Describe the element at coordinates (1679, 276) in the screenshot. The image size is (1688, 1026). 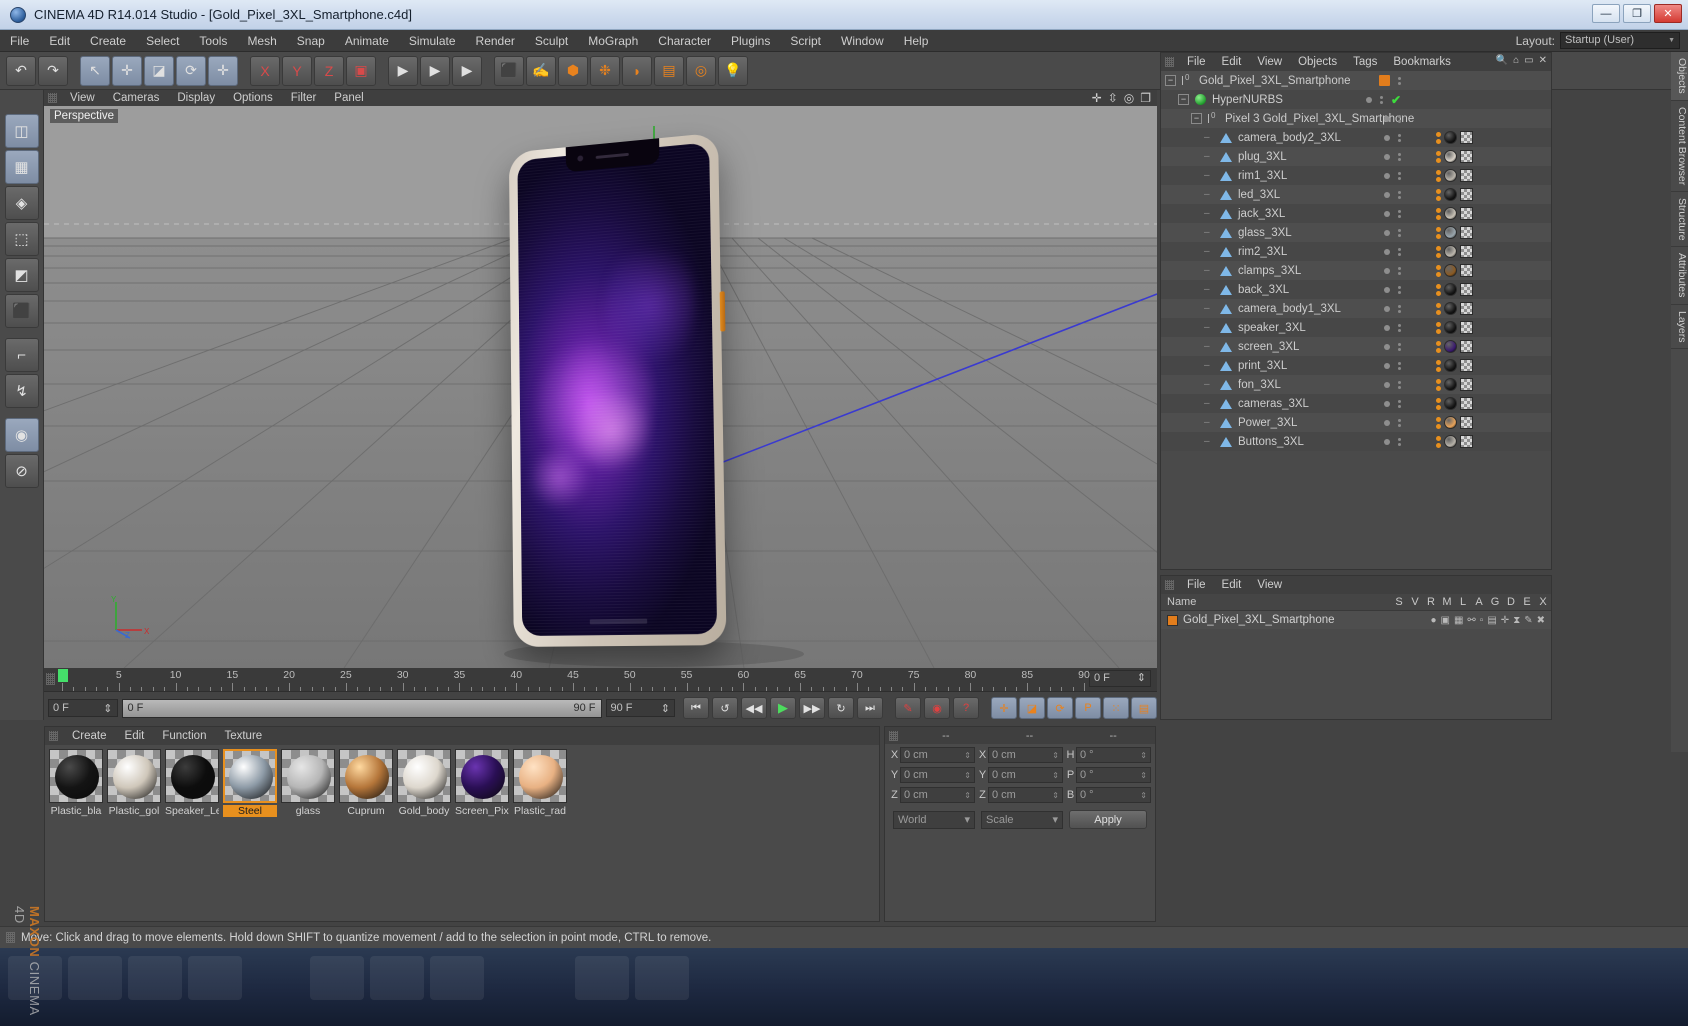
I see `dock-tab-attributes: Attributes` at that location.